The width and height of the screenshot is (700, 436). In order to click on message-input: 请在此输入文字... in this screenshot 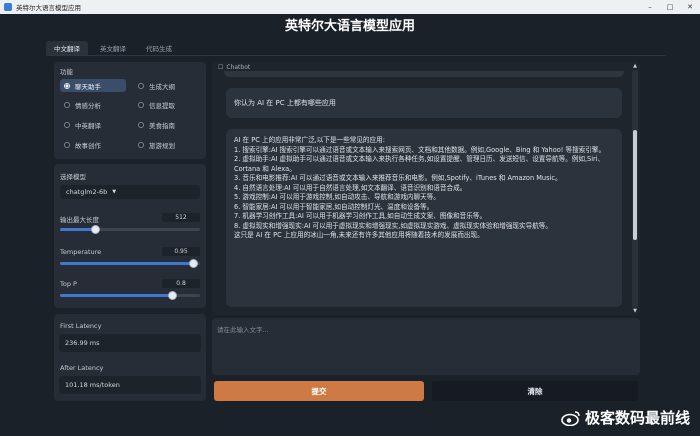, I will do `click(426, 346)`.